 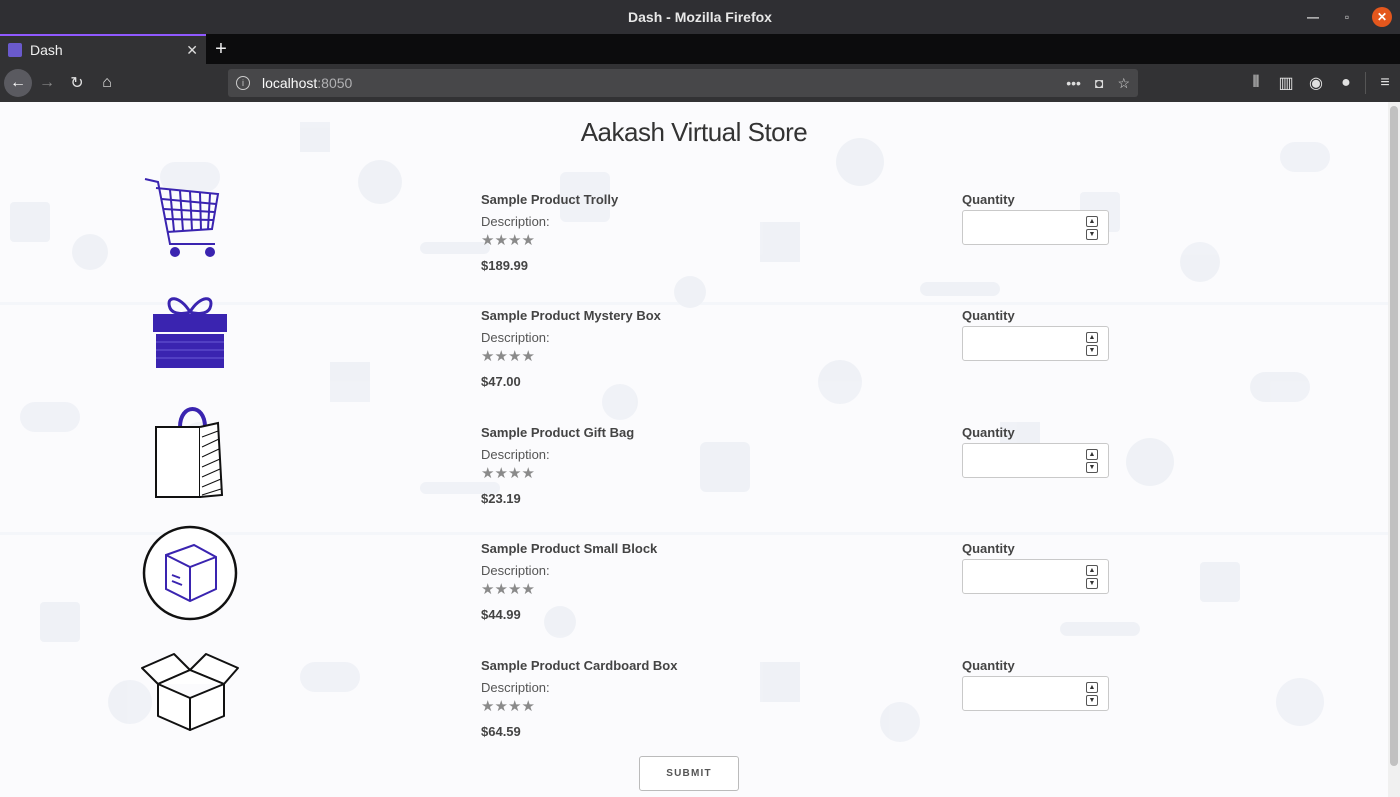 I want to click on forward-button: →, so click(x=47, y=83).